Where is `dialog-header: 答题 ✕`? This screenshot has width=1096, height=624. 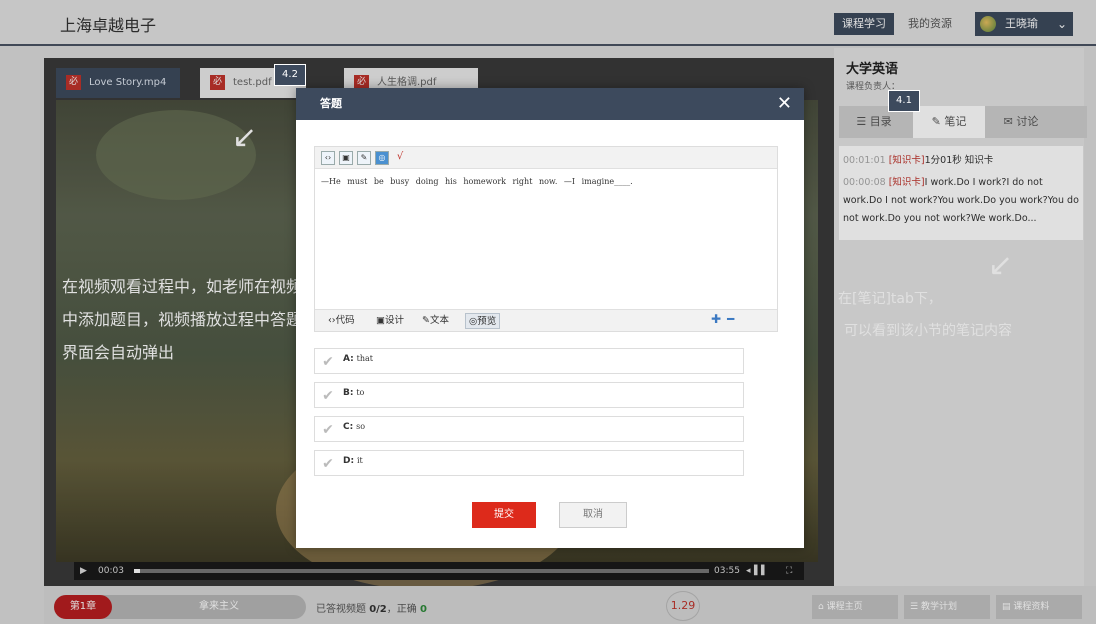 dialog-header: 答题 ✕ is located at coordinates (550, 104).